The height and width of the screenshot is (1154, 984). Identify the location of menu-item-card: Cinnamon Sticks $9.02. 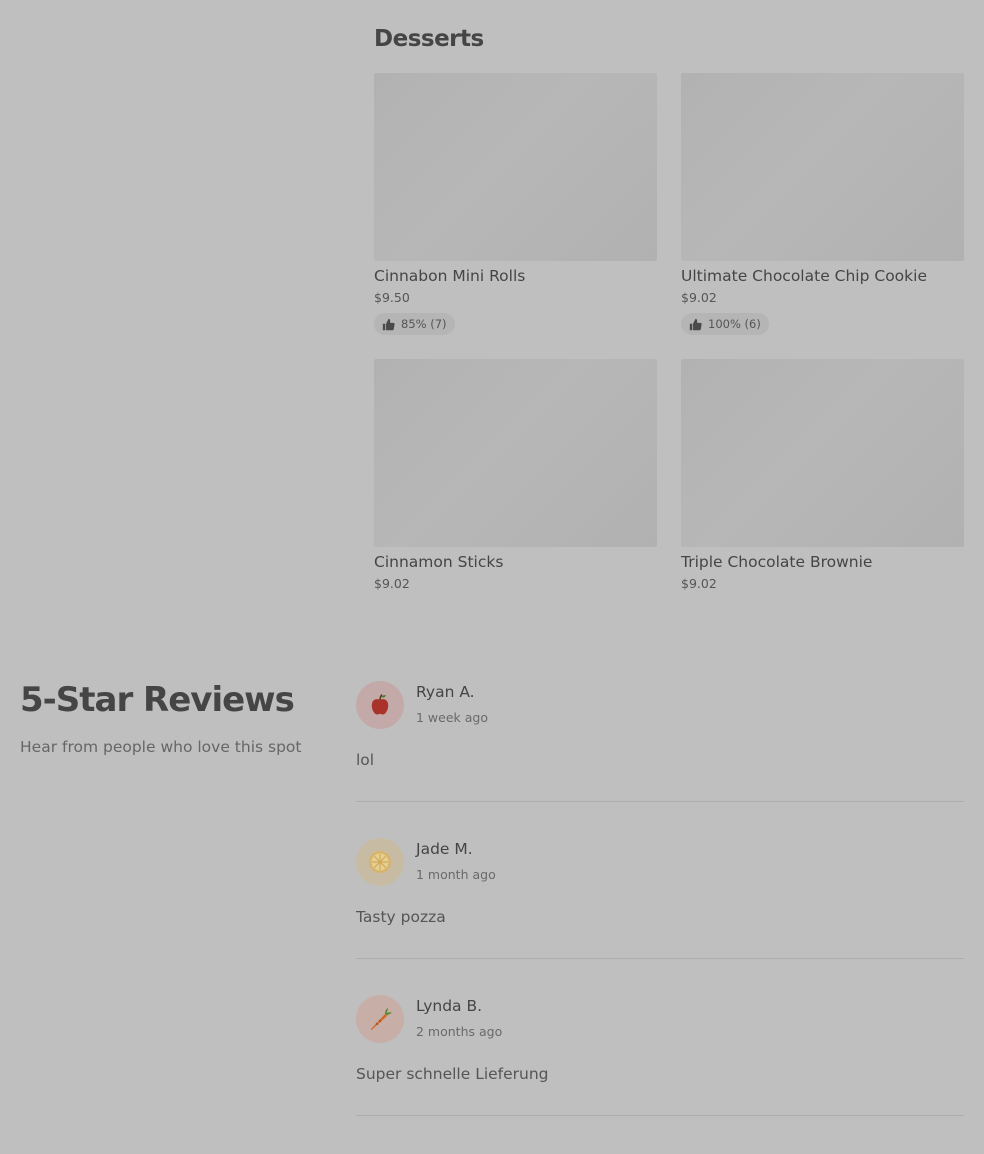
(515, 475).